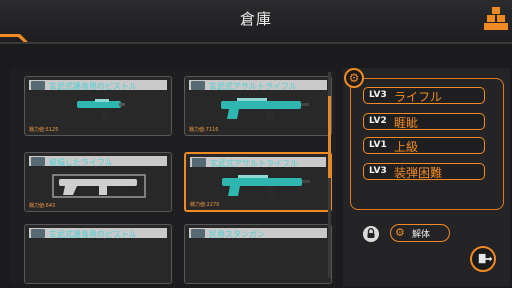 This screenshot has width=512, height=288. What do you see at coordinates (258, 254) in the screenshot?
I see `inventory-card: 民用スタンガン` at bounding box center [258, 254].